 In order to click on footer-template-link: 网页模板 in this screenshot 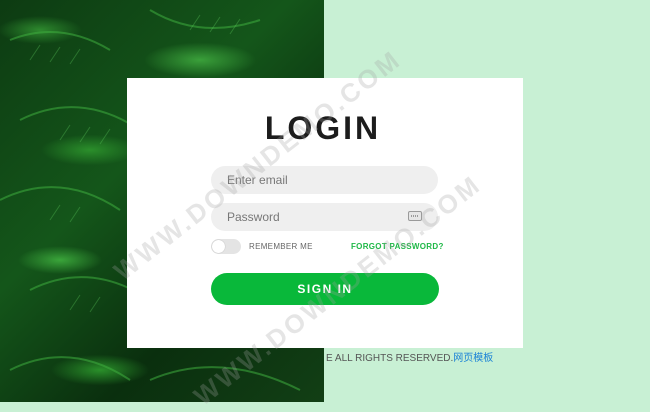, I will do `click(473, 358)`.